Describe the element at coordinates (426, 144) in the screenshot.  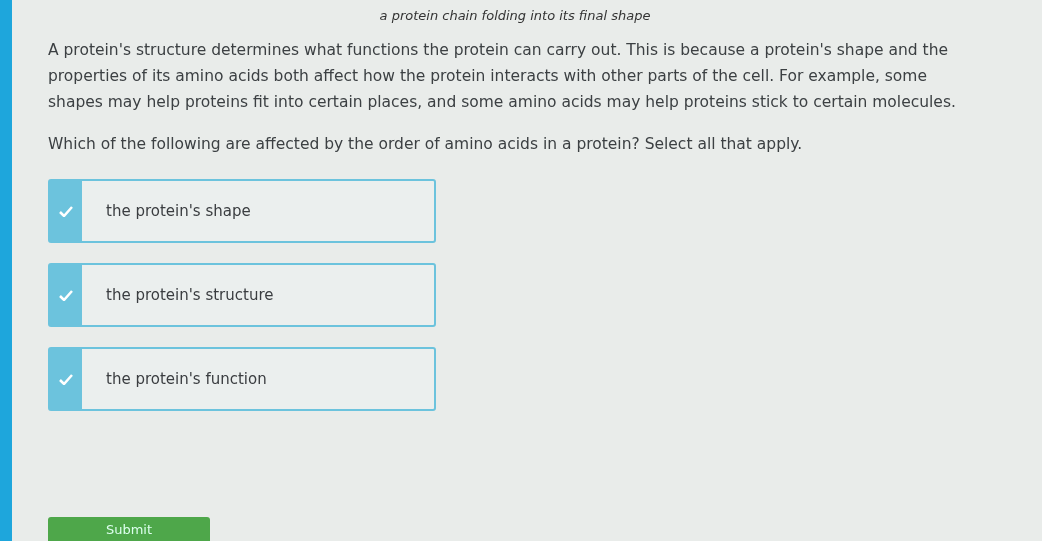
I see `question: Which of the following are affected by the order of amino acids in a protein? Select all that apply.` at that location.